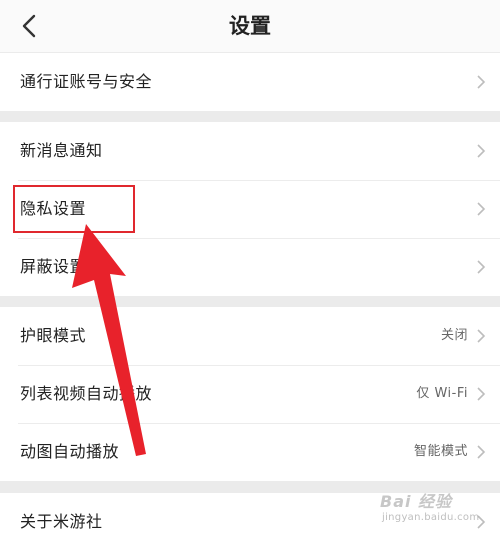 The height and width of the screenshot is (551, 500). Describe the element at coordinates (416, 501) in the screenshot. I see `watermark-text: Bai 经验` at that location.